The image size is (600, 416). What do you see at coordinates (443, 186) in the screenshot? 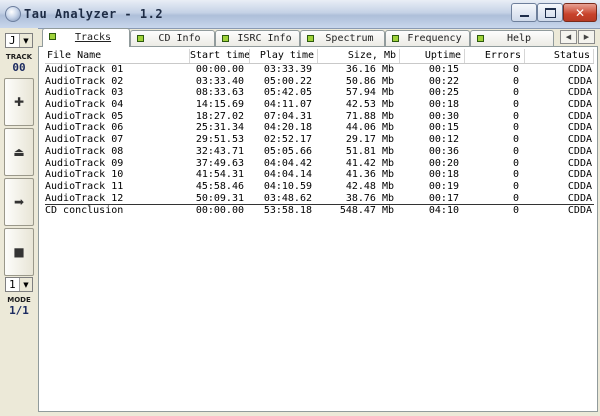
I see `table-cell: 00:19` at bounding box center [443, 186].